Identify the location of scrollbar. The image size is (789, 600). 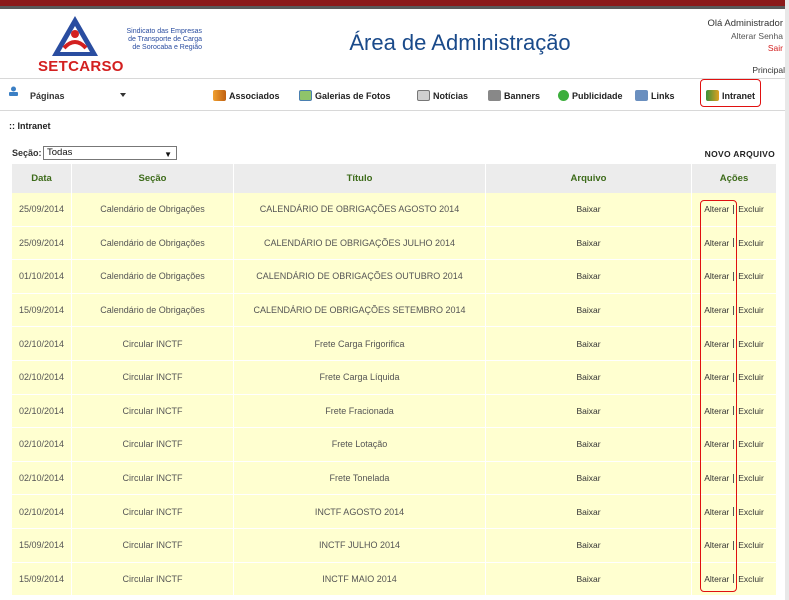
(787, 300).